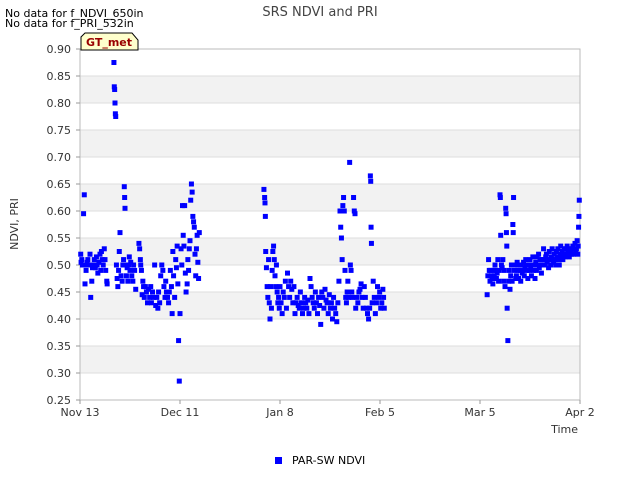 This screenshot has width=640, height=480. Describe the element at coordinates (14, 224) in the screenshot. I see `y-axis-label: NDVI, PRI` at that location.